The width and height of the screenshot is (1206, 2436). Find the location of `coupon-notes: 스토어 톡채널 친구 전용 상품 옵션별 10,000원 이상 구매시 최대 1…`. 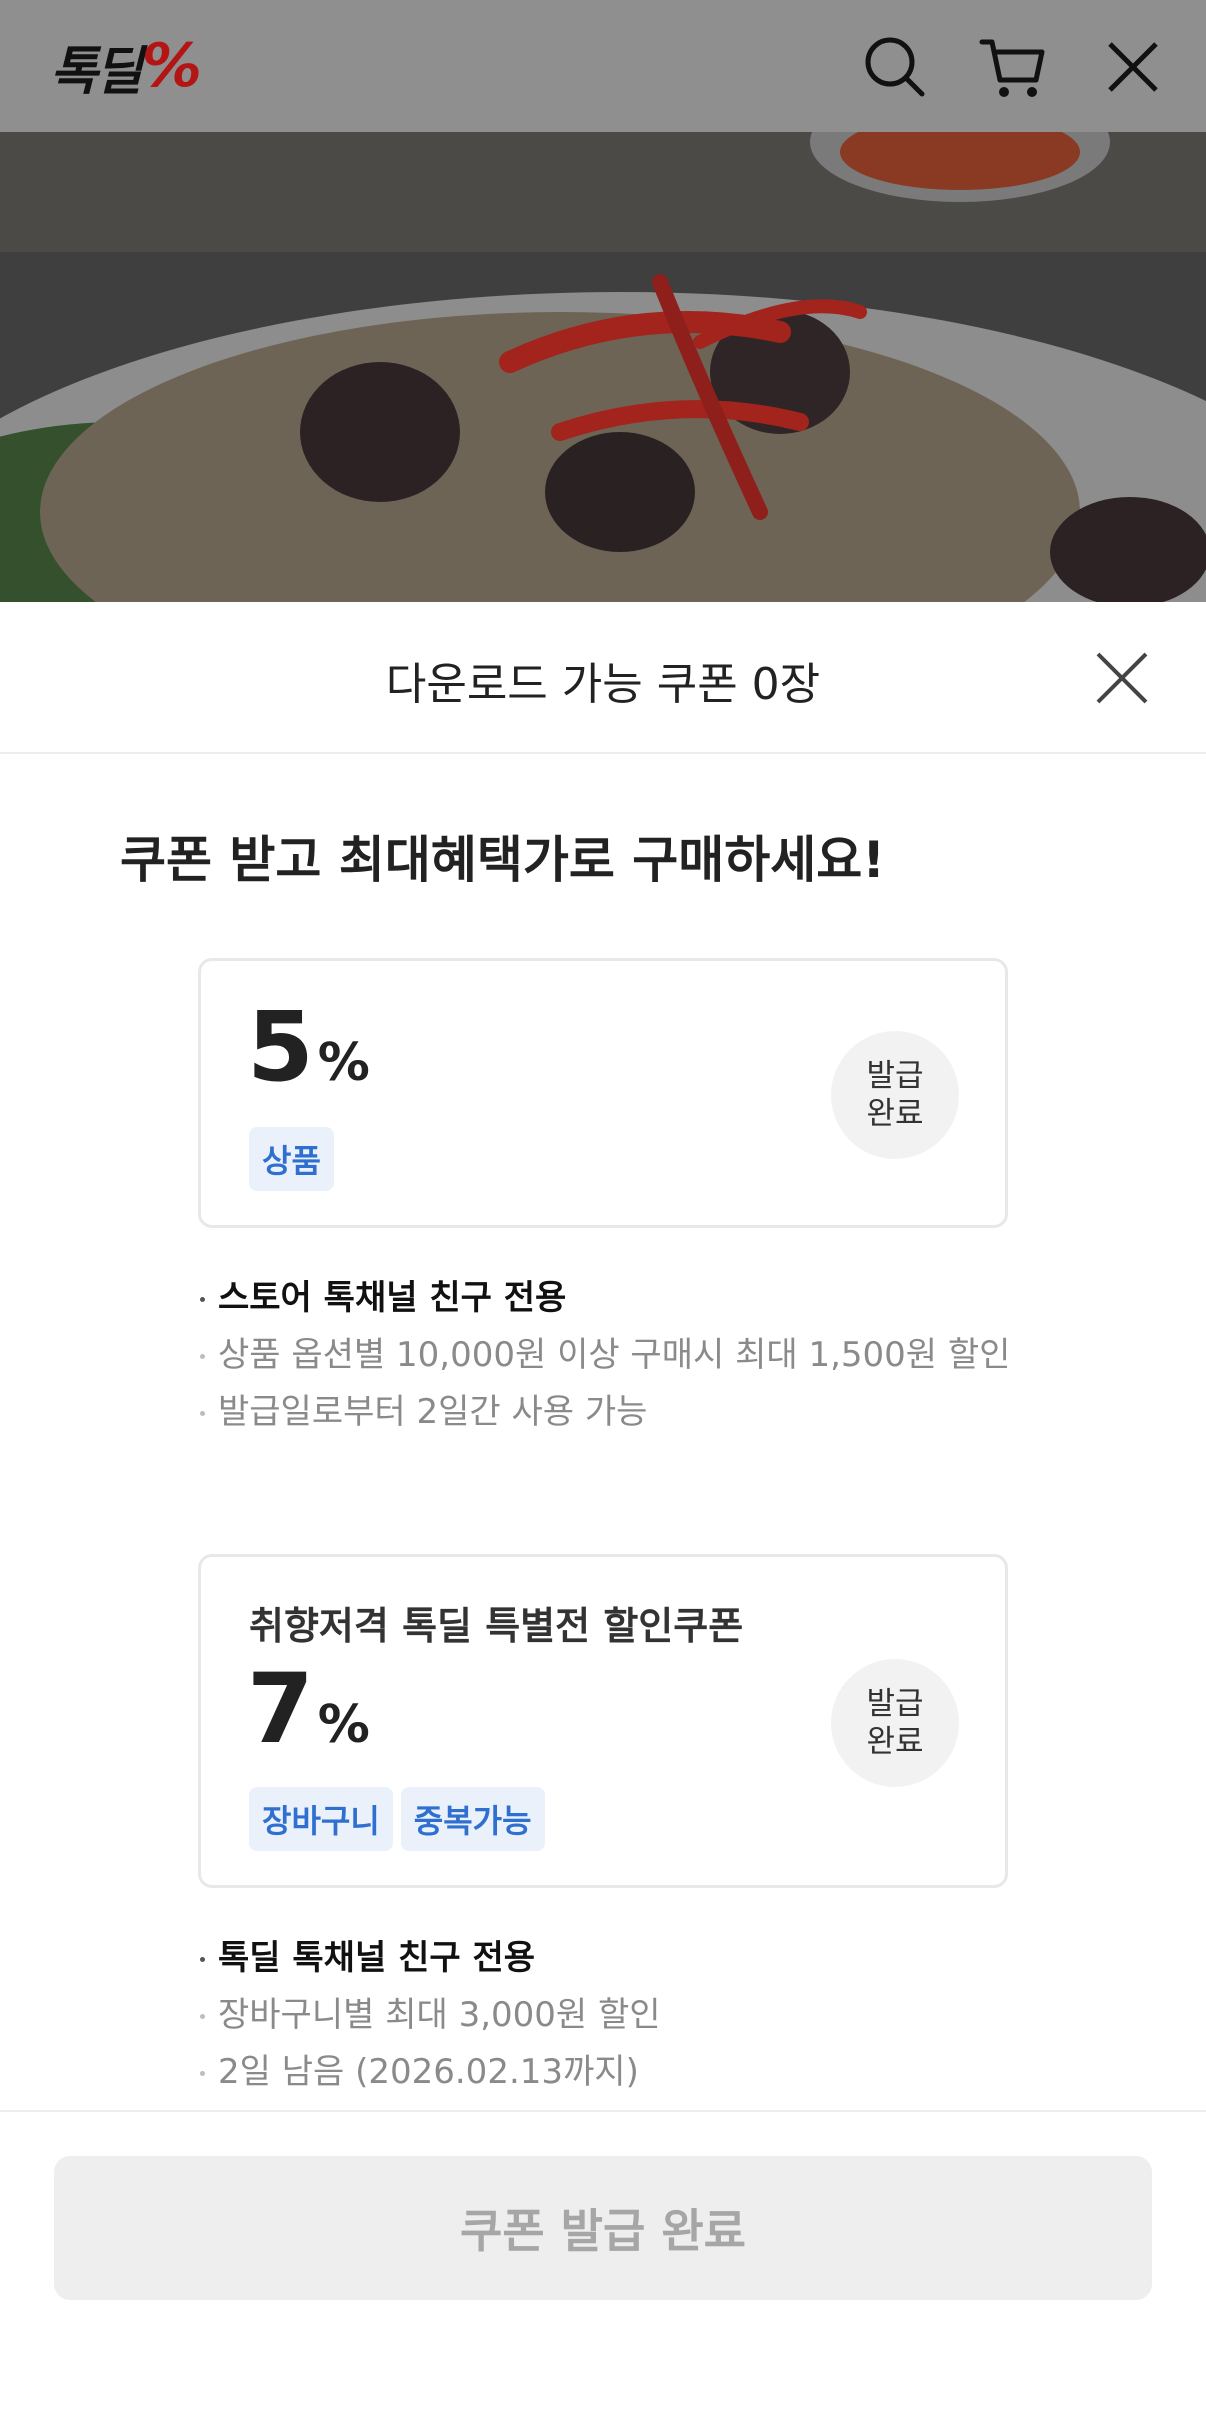

coupon-notes: 스토어 톡채널 친구 전용 상품 옵션별 10,000원 이상 구매시 최대 1… is located at coordinates (608, 1355).